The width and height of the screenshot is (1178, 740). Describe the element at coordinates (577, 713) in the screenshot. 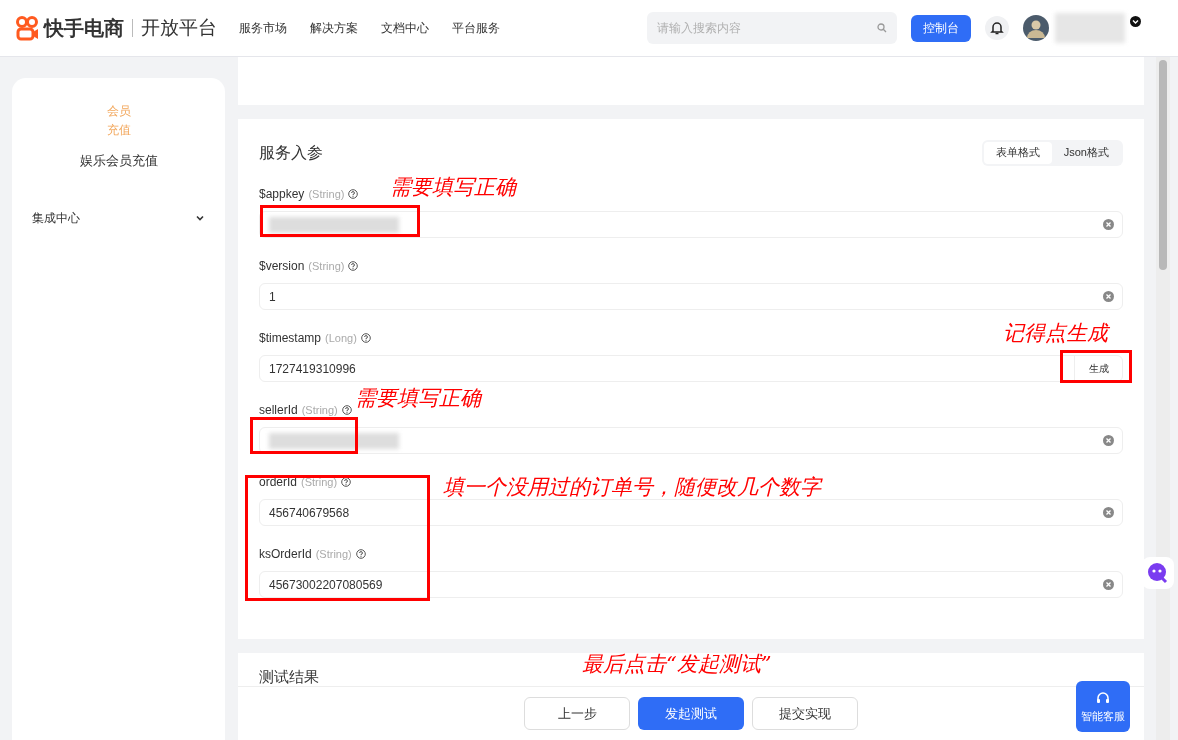

I see `footer-button: 上一步` at that location.